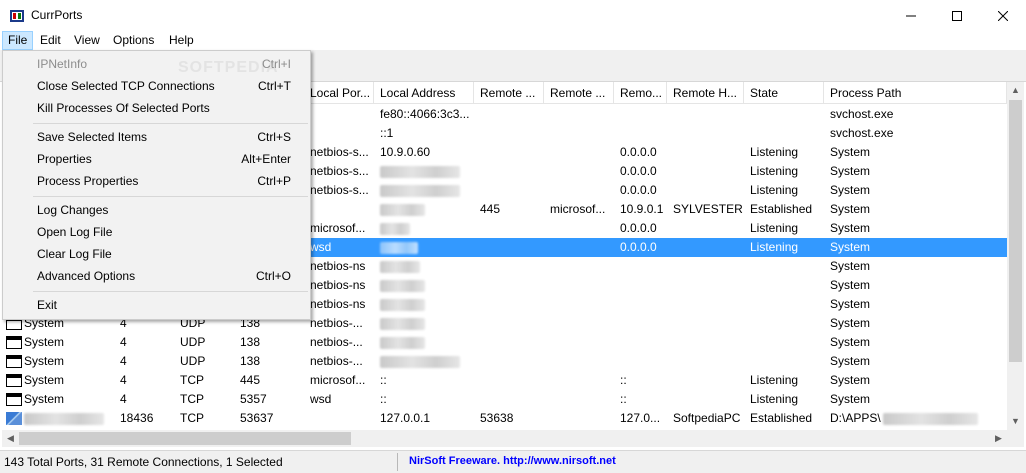 This screenshot has width=1026, height=473. What do you see at coordinates (512, 461) in the screenshot?
I see `nirsoft-link: NirSoft Freeware. http://www.nirsoft.net` at bounding box center [512, 461].